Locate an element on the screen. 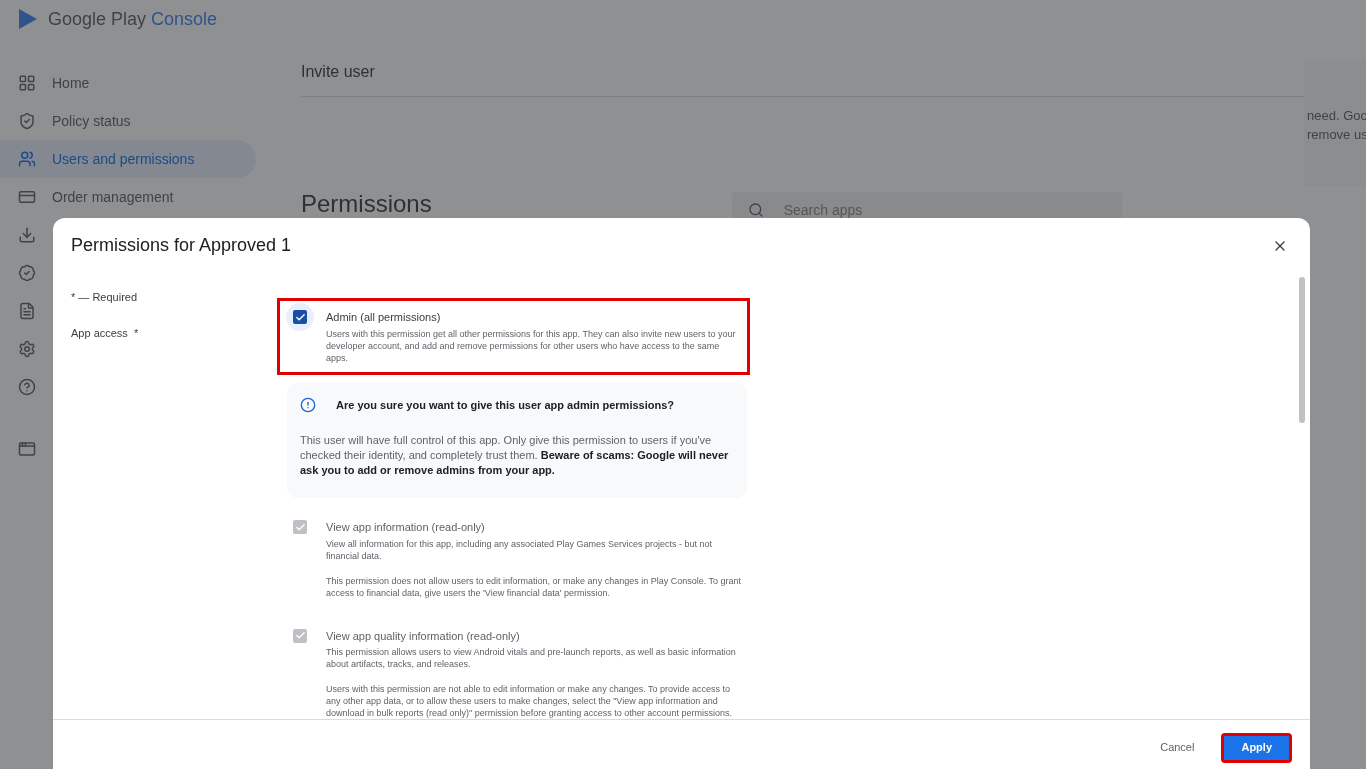  brand-name: Google Play Console is located at coordinates (133, 19).